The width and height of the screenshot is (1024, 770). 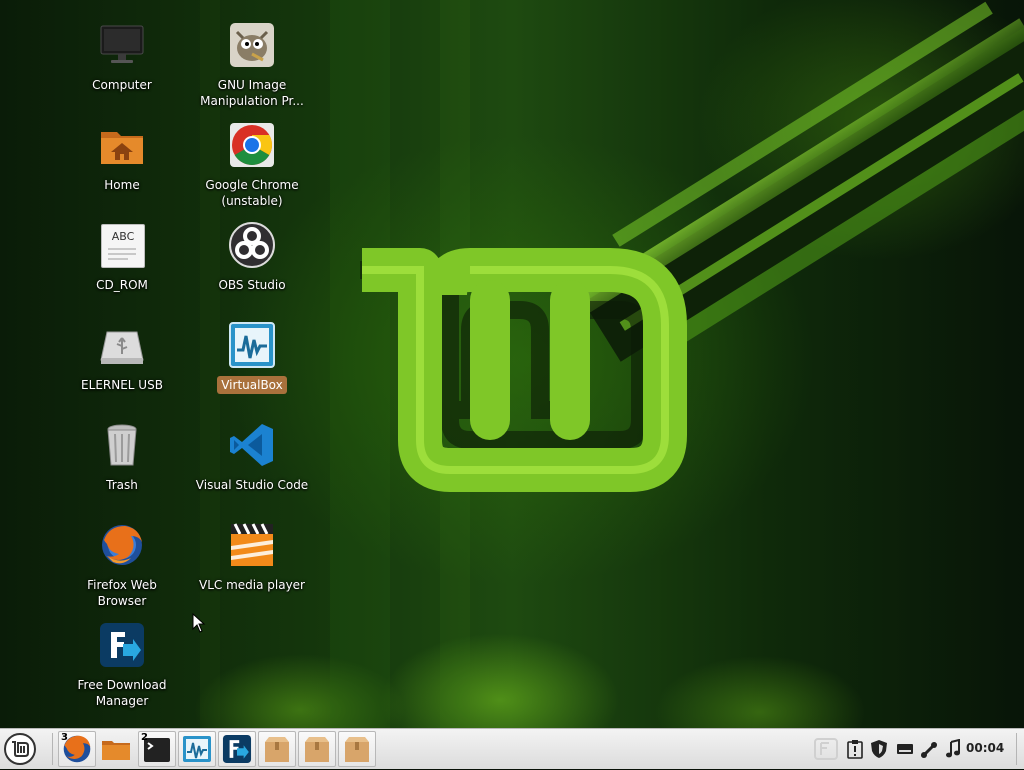 I want to click on desktop-icon-chrome: Google Chrome (unstable), so click(x=252, y=166).